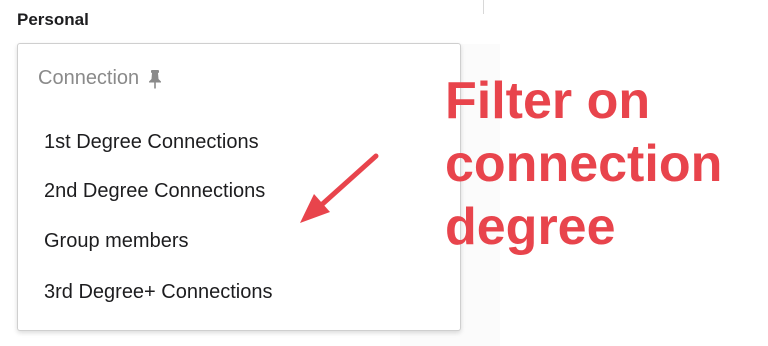 The image size is (768, 346). Describe the element at coordinates (116, 241) in the screenshot. I see `option-group-members: Group members` at that location.